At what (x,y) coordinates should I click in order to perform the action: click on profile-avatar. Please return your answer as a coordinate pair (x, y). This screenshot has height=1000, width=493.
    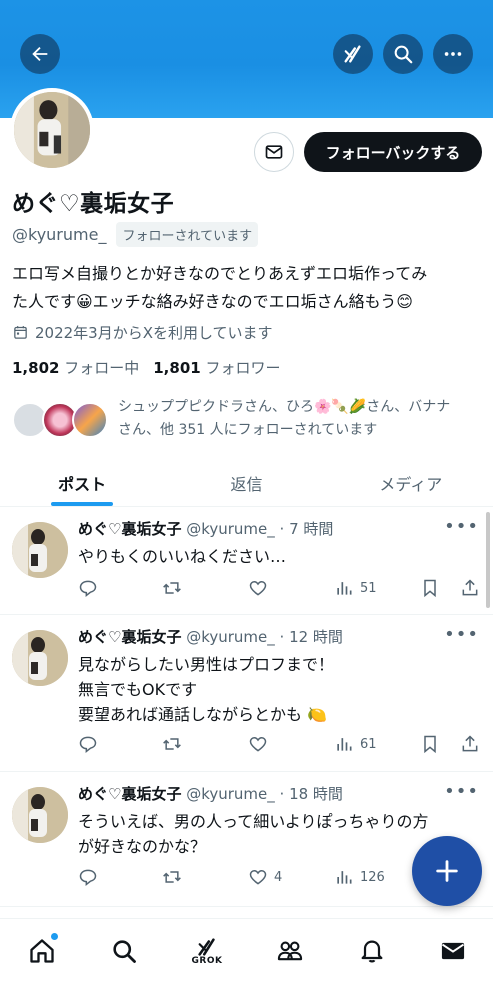
    Looking at the image, I should click on (52, 130).